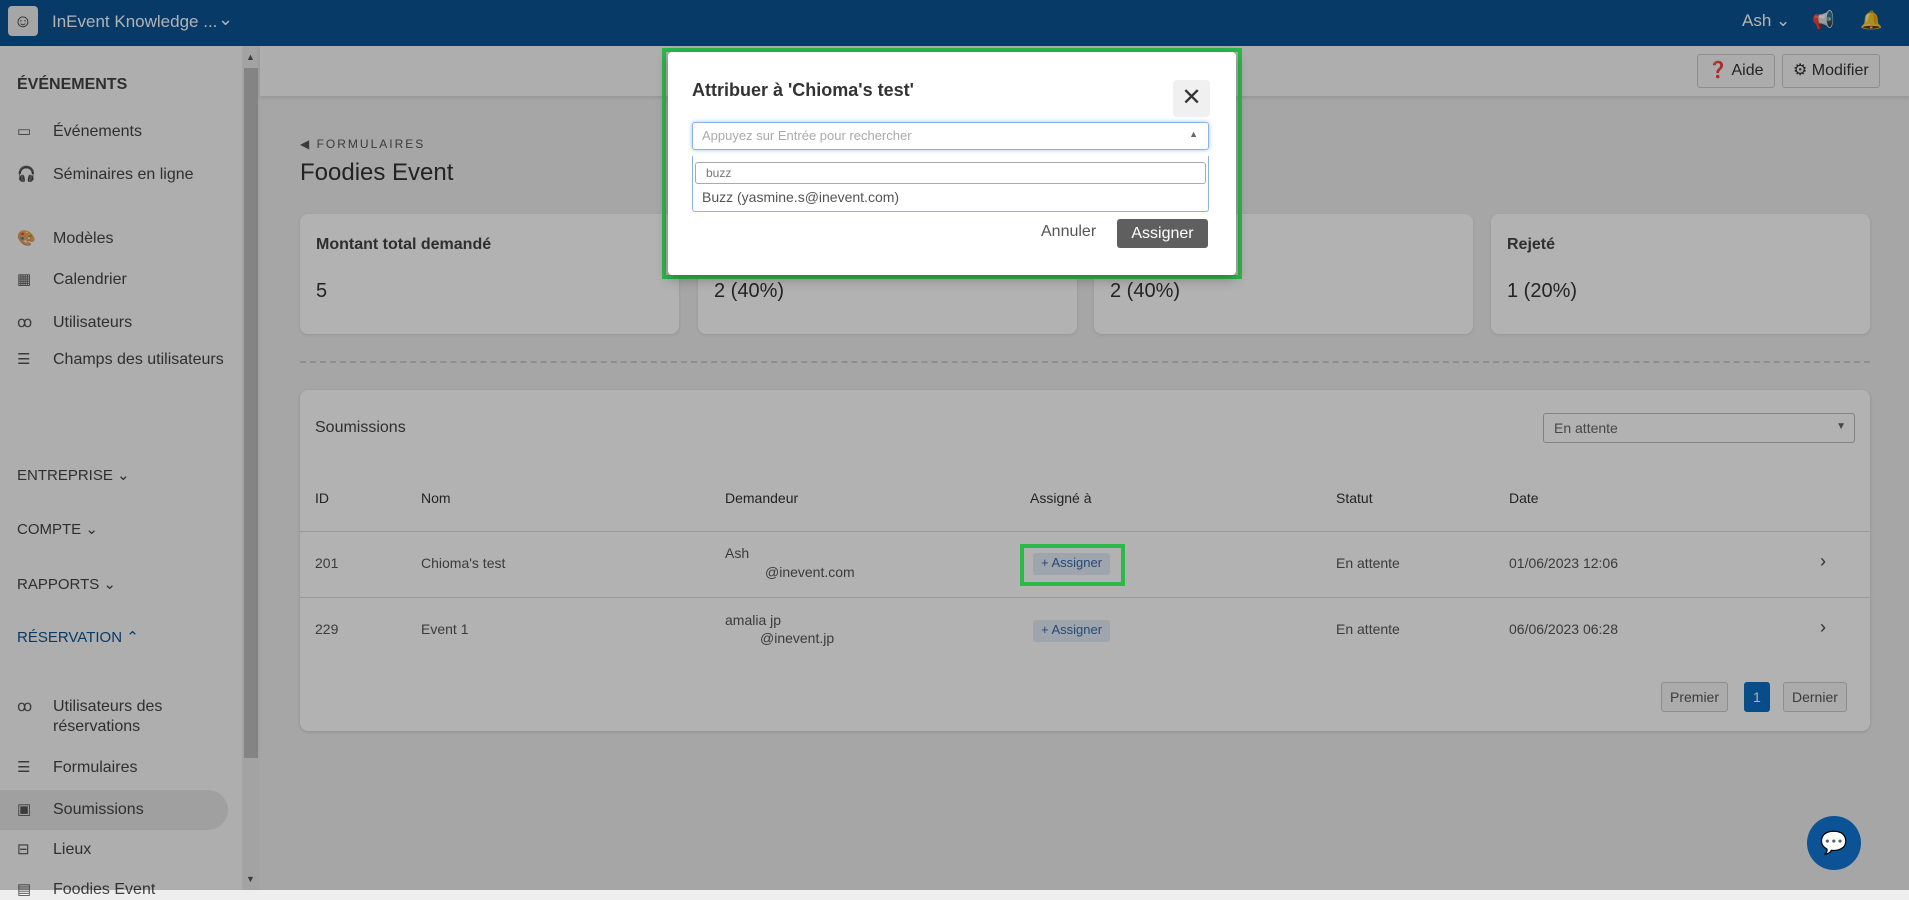 This screenshot has width=1909, height=900. Describe the element at coordinates (950, 173) in the screenshot. I see `search-input: buzz` at that location.